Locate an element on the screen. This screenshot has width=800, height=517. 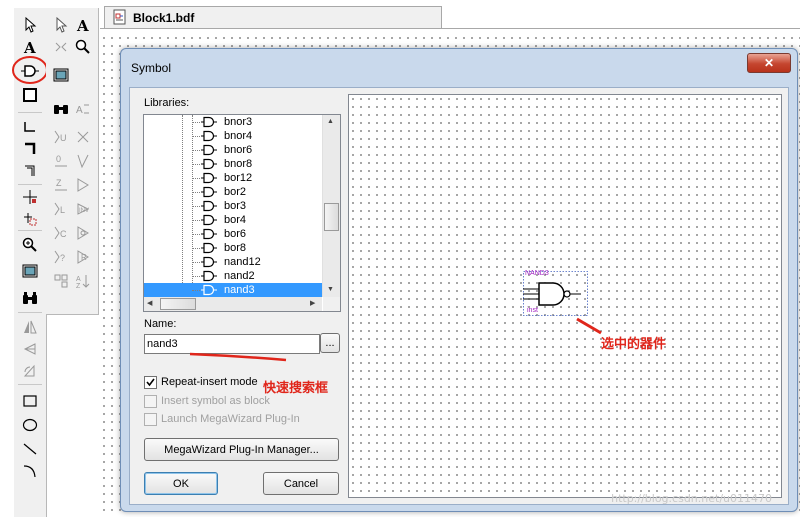
pin-bidir-icon: ? is located at coordinates (61, 257).